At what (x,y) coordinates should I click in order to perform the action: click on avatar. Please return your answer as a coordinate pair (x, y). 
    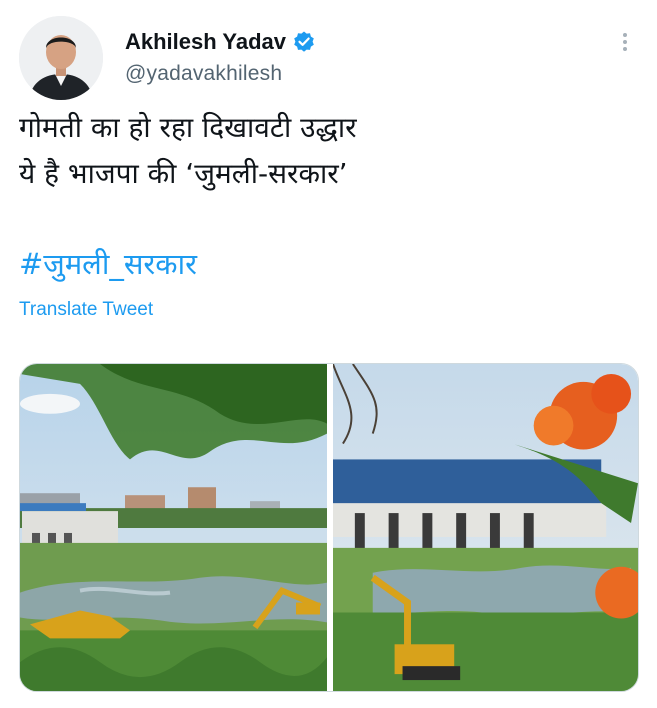
    Looking at the image, I should click on (61, 58).